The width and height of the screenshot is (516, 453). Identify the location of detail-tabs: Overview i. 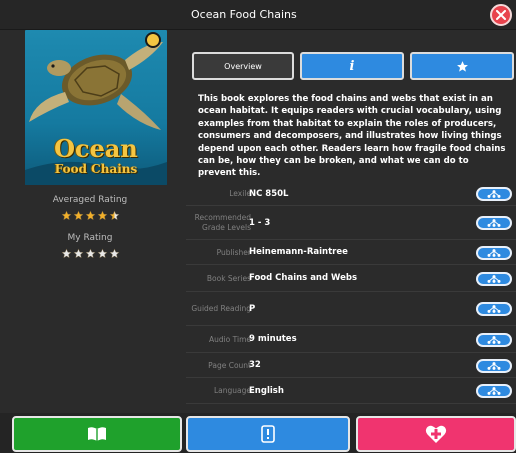
(353, 66).